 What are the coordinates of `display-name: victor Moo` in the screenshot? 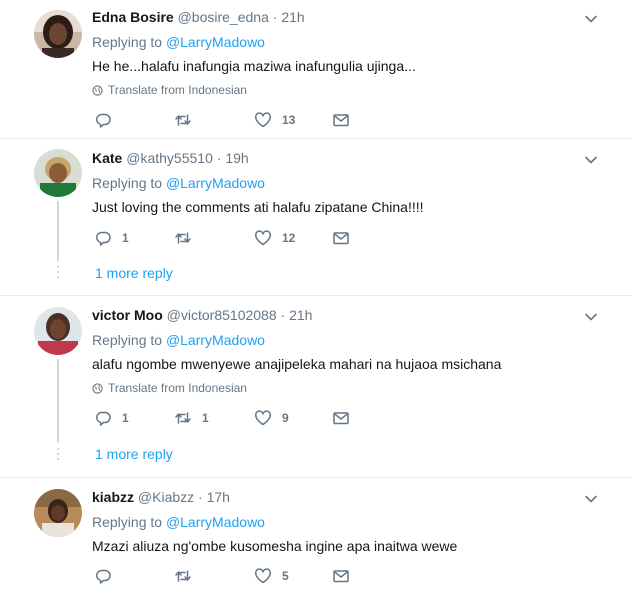 It's located at (127, 315).